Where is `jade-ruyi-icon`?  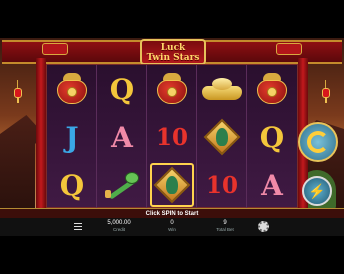 jade-ruyi-icon is located at coordinates (122, 185).